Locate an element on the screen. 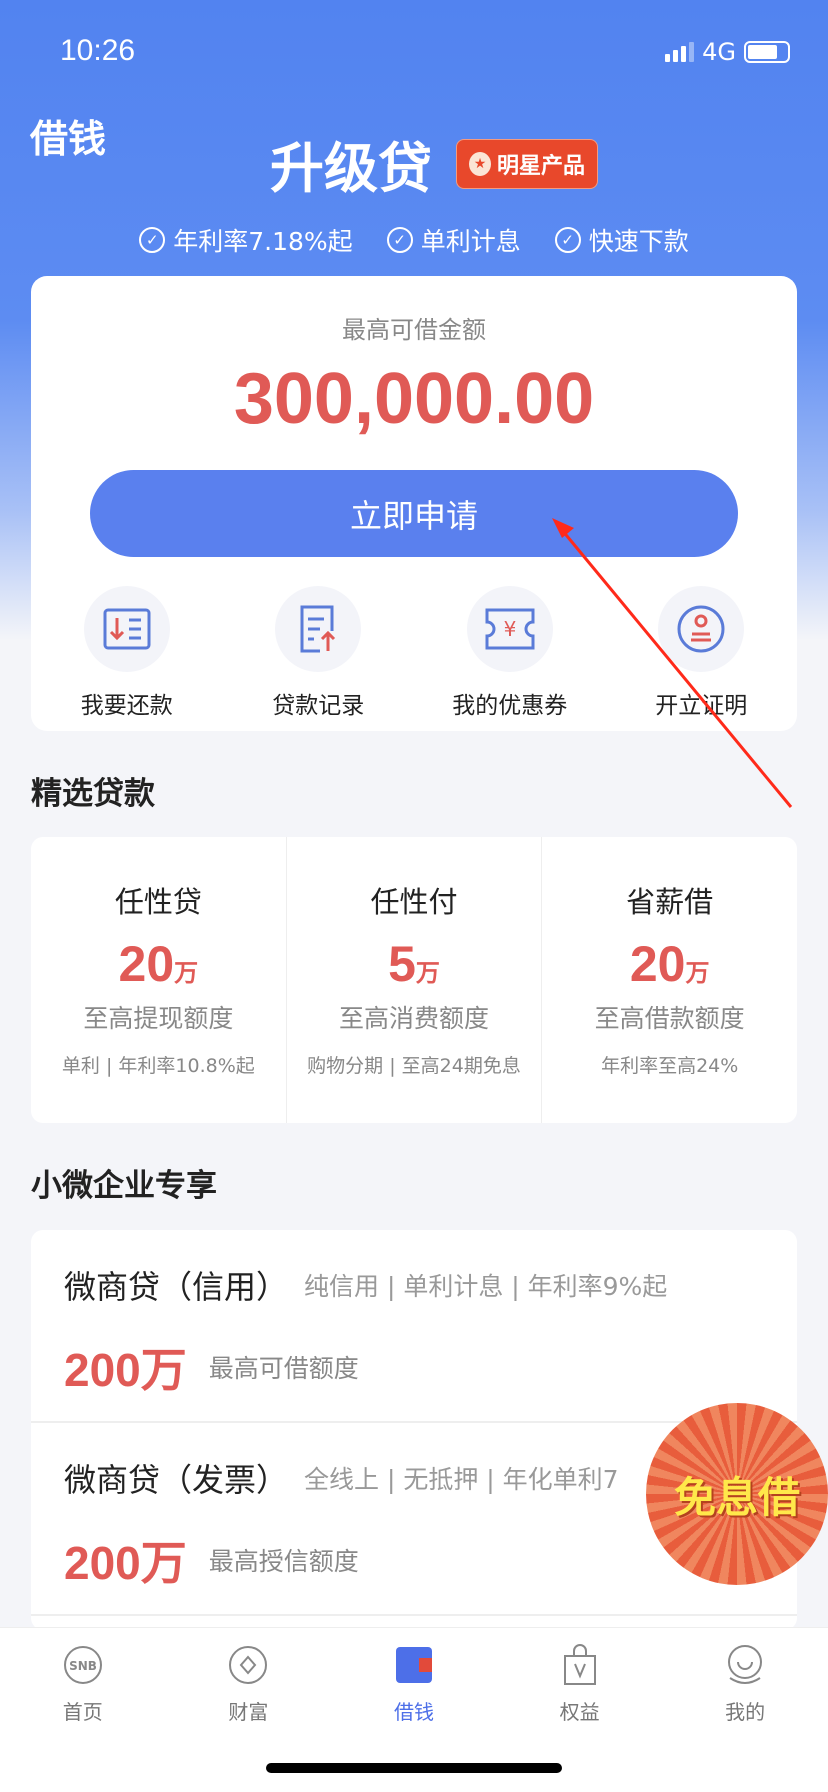 This screenshot has height=1792, width=828. feature-item: ✓ 快速下款 is located at coordinates (621, 240).